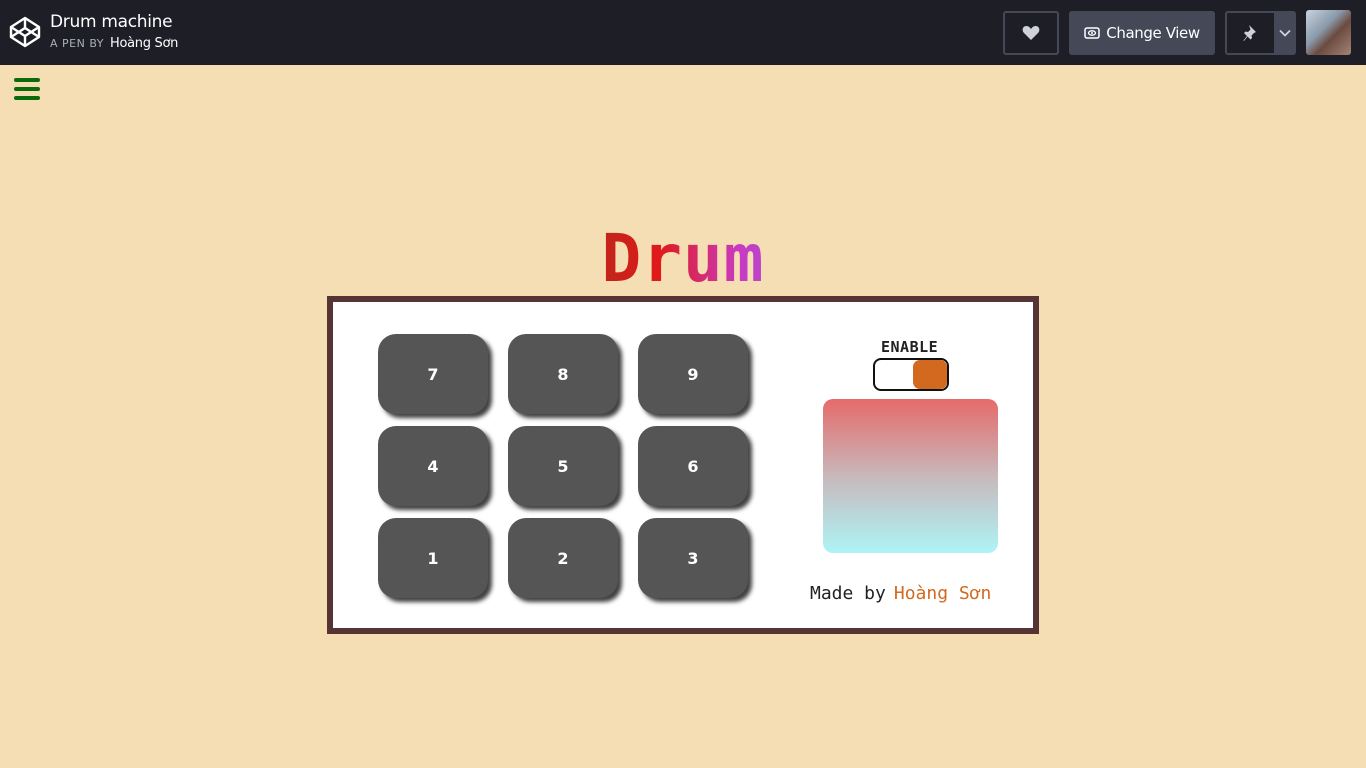 The width and height of the screenshot is (1366, 768). I want to click on chevron-down-icon, so click(1285, 33).